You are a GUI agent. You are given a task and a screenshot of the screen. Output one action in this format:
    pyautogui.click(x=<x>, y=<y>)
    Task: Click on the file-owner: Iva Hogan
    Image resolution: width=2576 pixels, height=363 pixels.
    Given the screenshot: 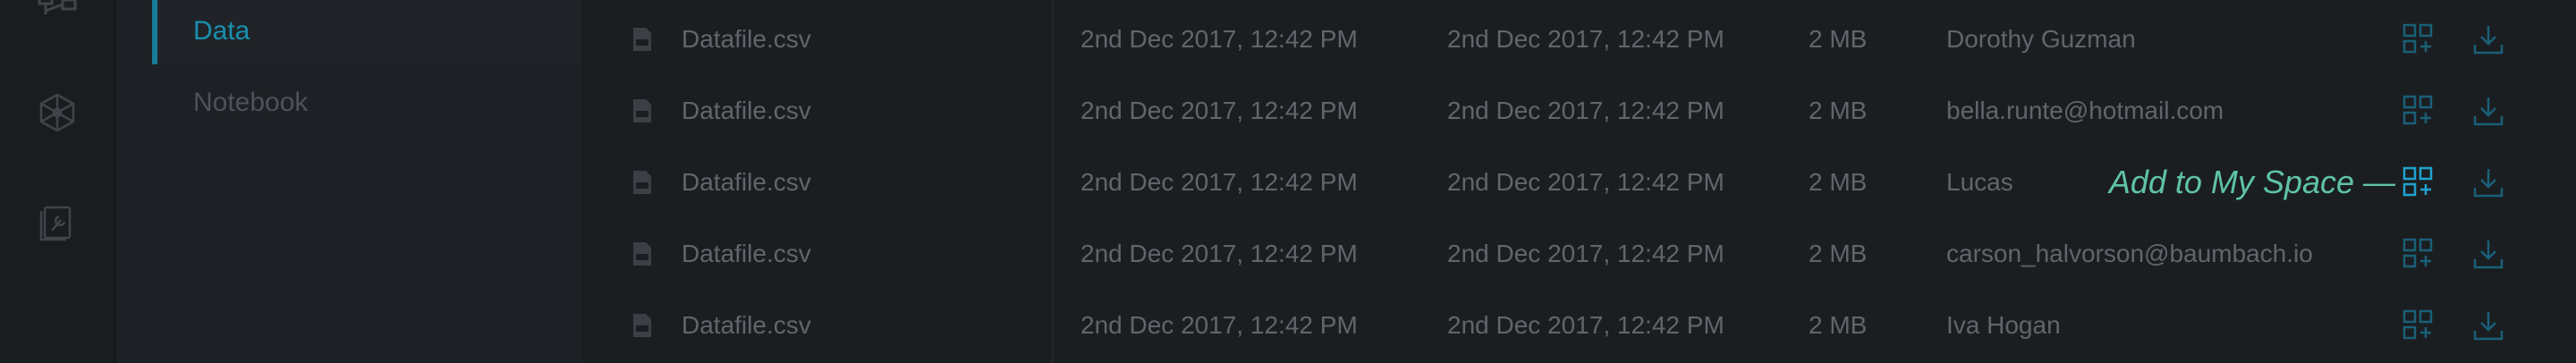 What is the action you would take?
    pyautogui.click(x=2003, y=325)
    